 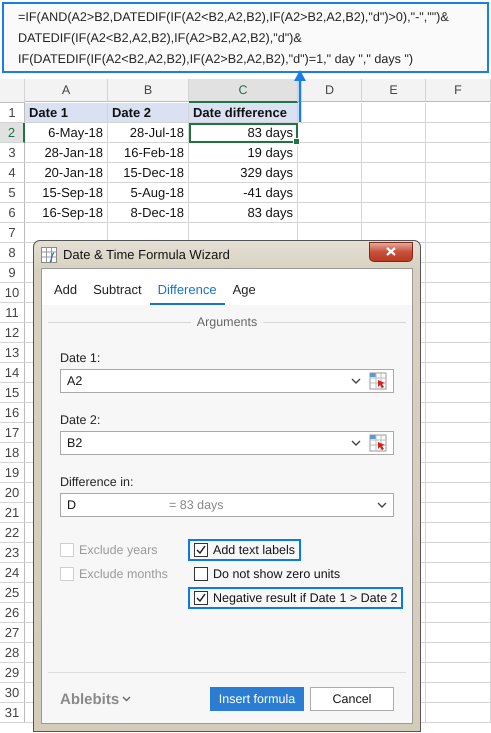 What do you see at coordinates (12, 113) in the screenshot?
I see `row-header: 1` at bounding box center [12, 113].